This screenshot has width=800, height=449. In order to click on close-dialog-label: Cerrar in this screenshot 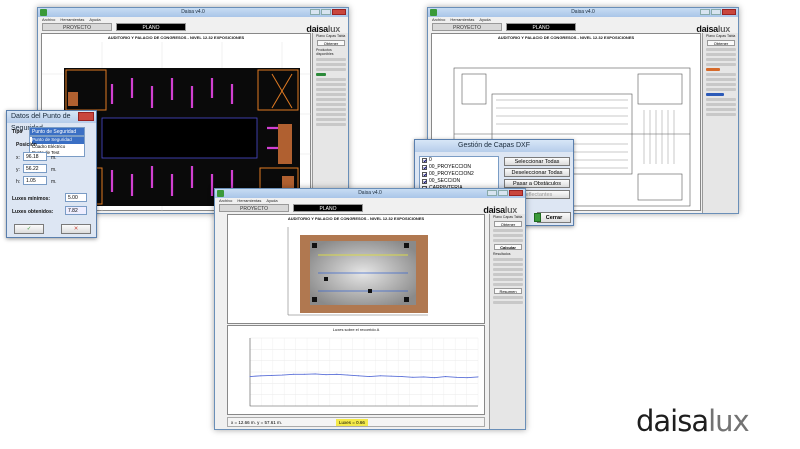, I will do `click(554, 218)`.